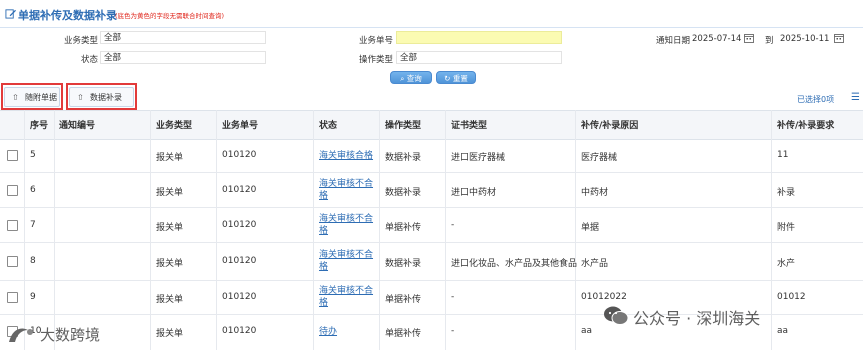  What do you see at coordinates (80, 41) in the screenshot?
I see `business-type-label: 业务类型` at bounding box center [80, 41].